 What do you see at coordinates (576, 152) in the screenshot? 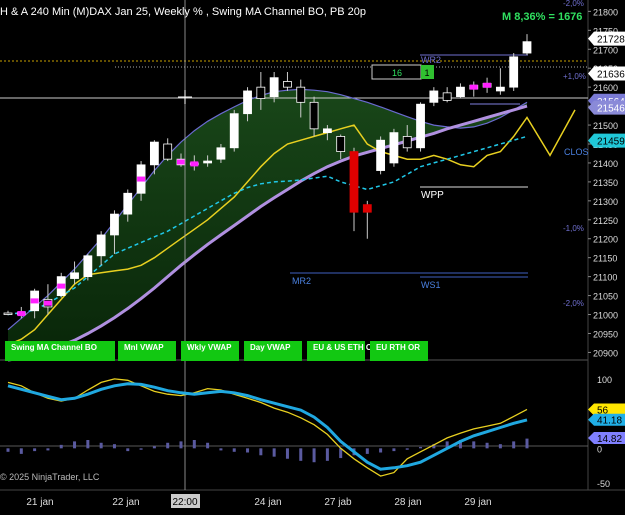
I see `clos-label: CLOS` at bounding box center [576, 152].